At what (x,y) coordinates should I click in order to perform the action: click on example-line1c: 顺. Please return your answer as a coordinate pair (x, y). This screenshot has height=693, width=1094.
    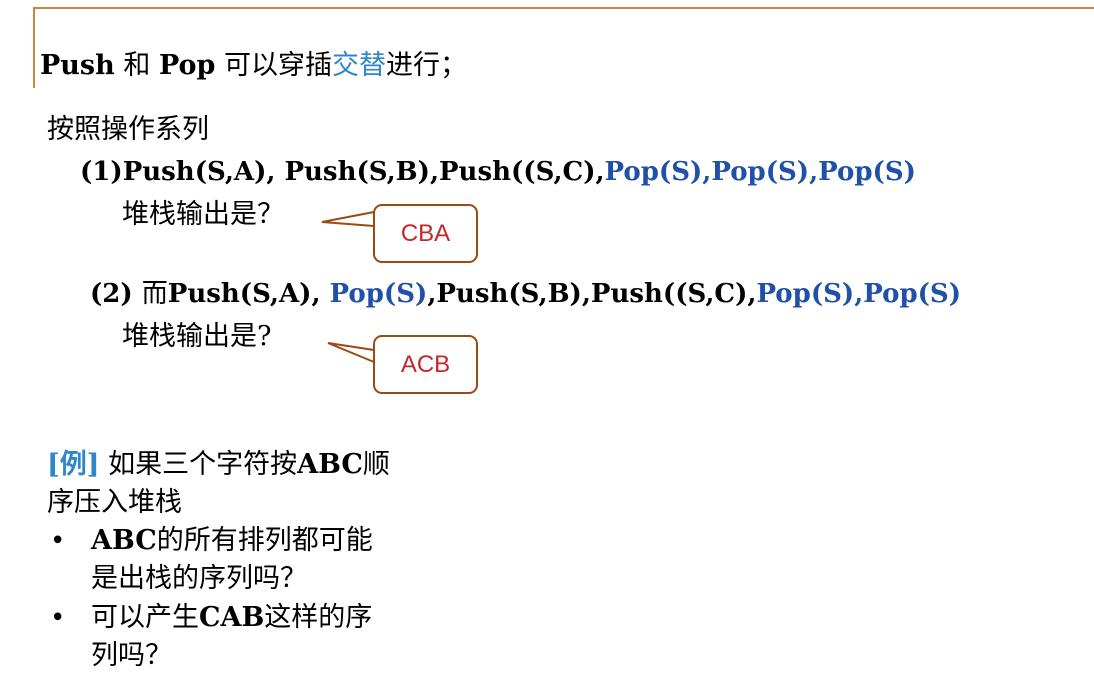
    Looking at the image, I should click on (376, 464).